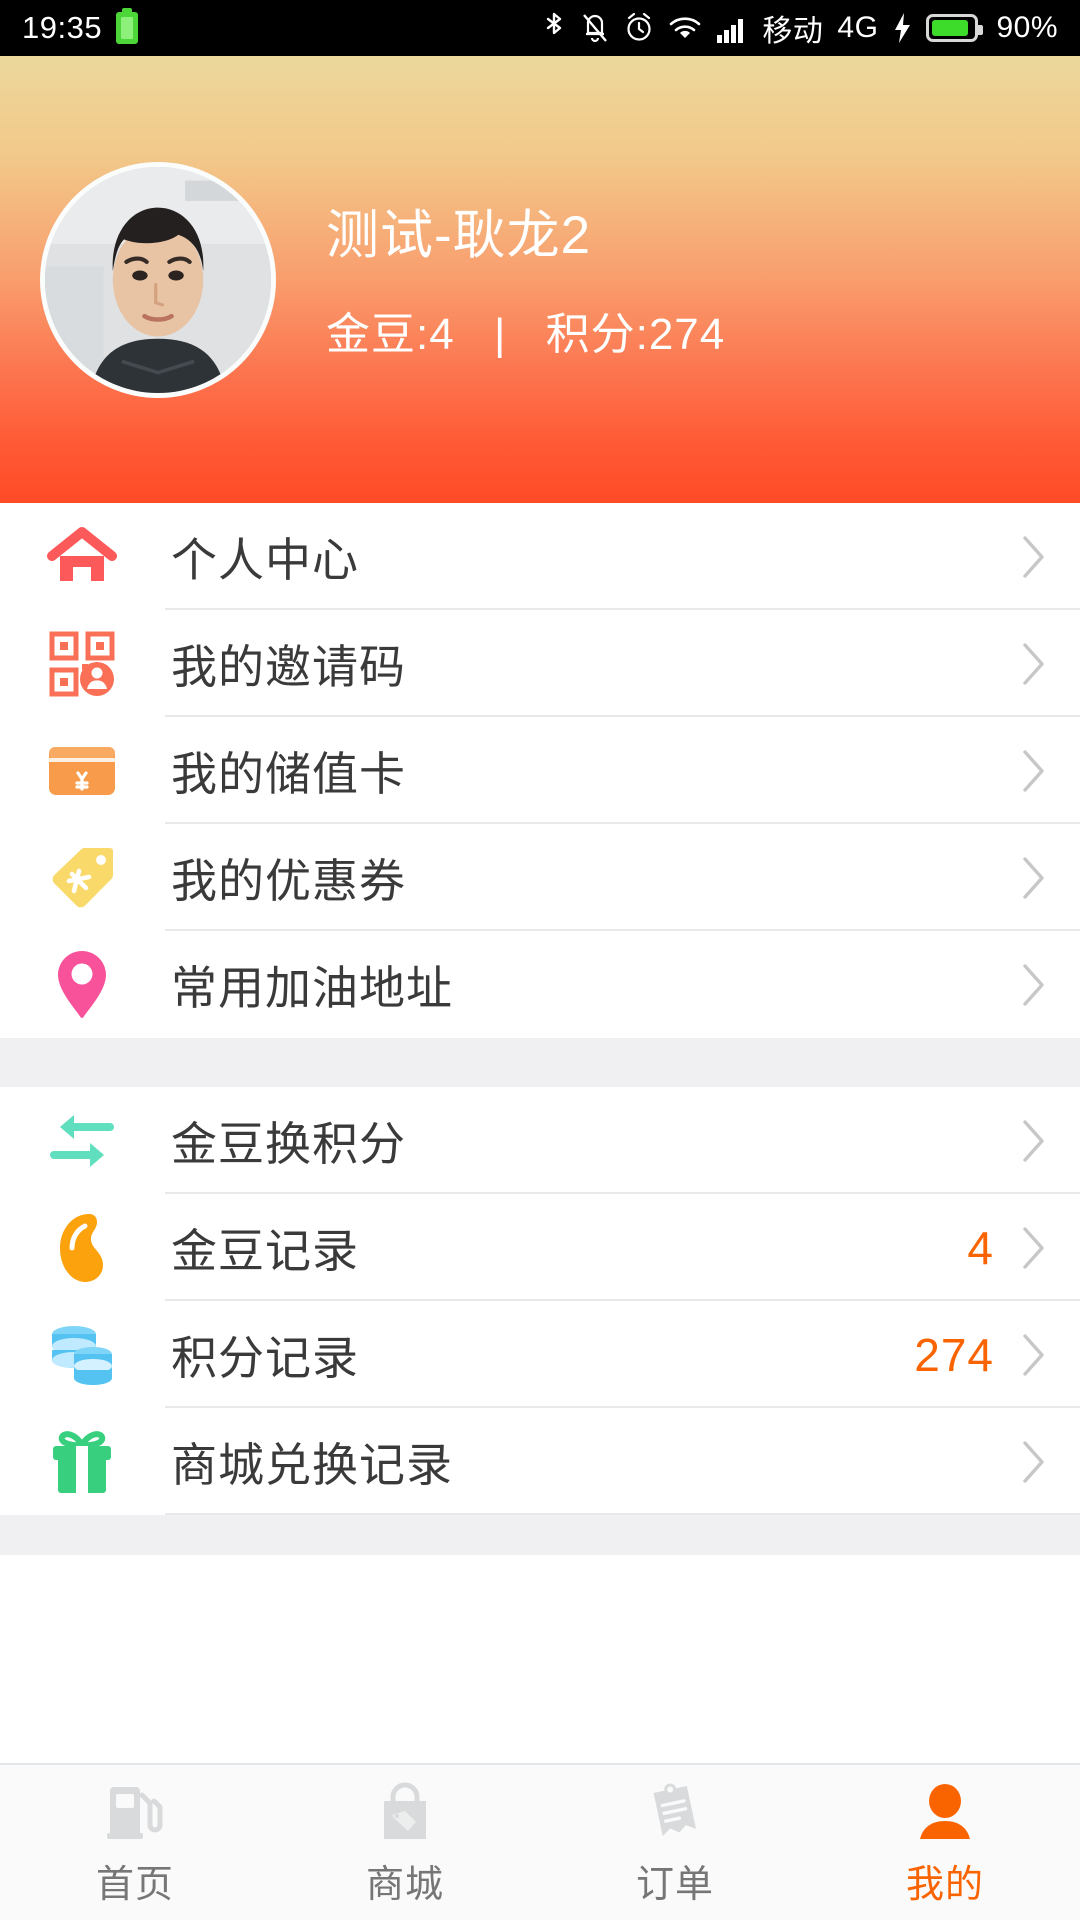 Image resolution: width=1080 pixels, height=1920 pixels. I want to click on menu-item-value: 4, so click(980, 1247).